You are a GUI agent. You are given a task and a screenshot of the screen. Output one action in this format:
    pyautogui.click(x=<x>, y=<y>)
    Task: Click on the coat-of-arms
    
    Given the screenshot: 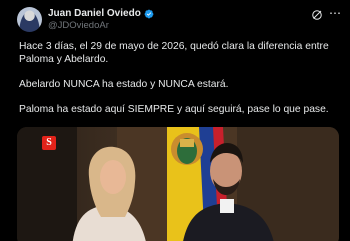 What is the action you would take?
    pyautogui.click(x=187, y=149)
    